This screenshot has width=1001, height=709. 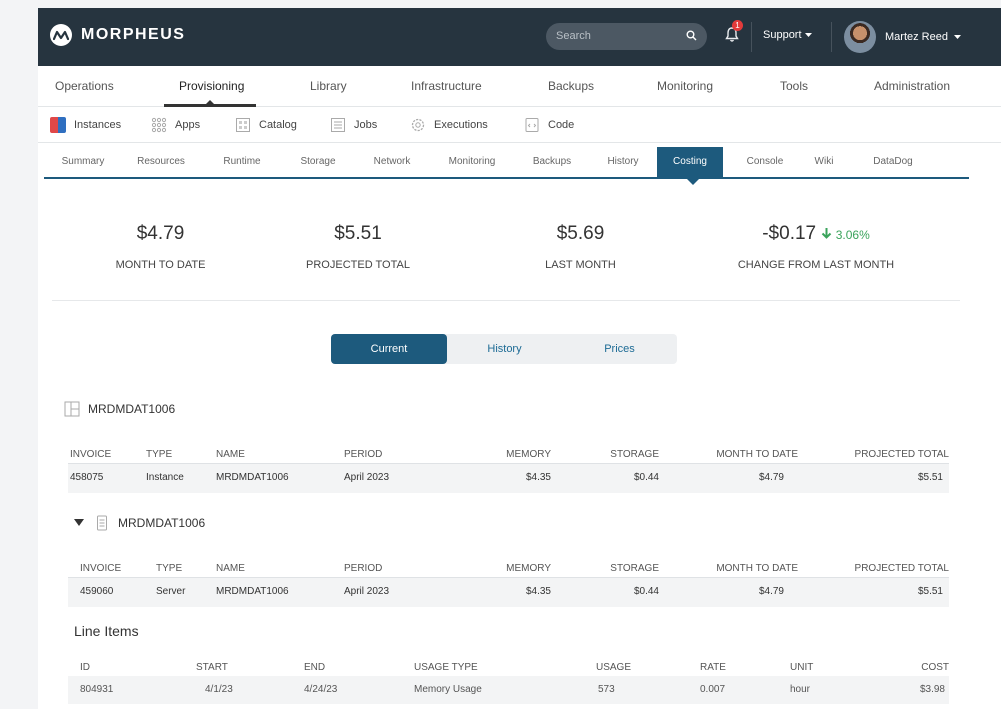 I want to click on support-menu: Support, so click(x=787, y=35).